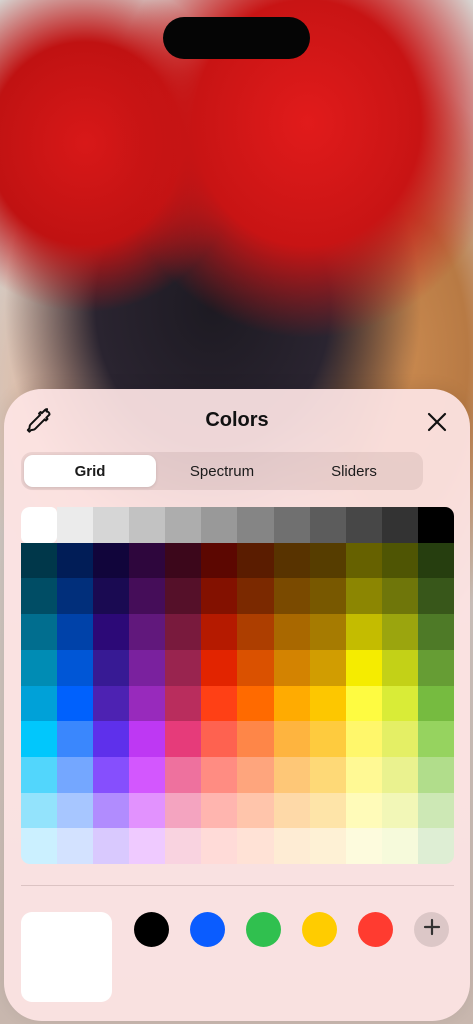 The image size is (473, 1024). What do you see at coordinates (39, 525) in the screenshot?
I see `color-cell-selected` at bounding box center [39, 525].